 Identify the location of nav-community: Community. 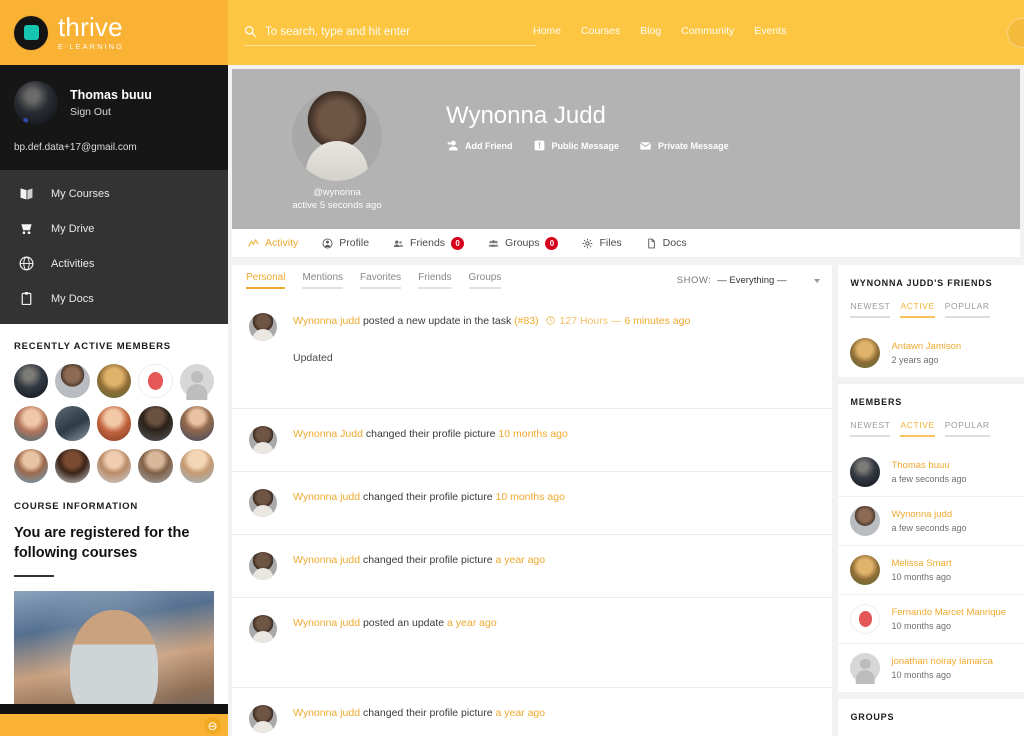
(707, 31).